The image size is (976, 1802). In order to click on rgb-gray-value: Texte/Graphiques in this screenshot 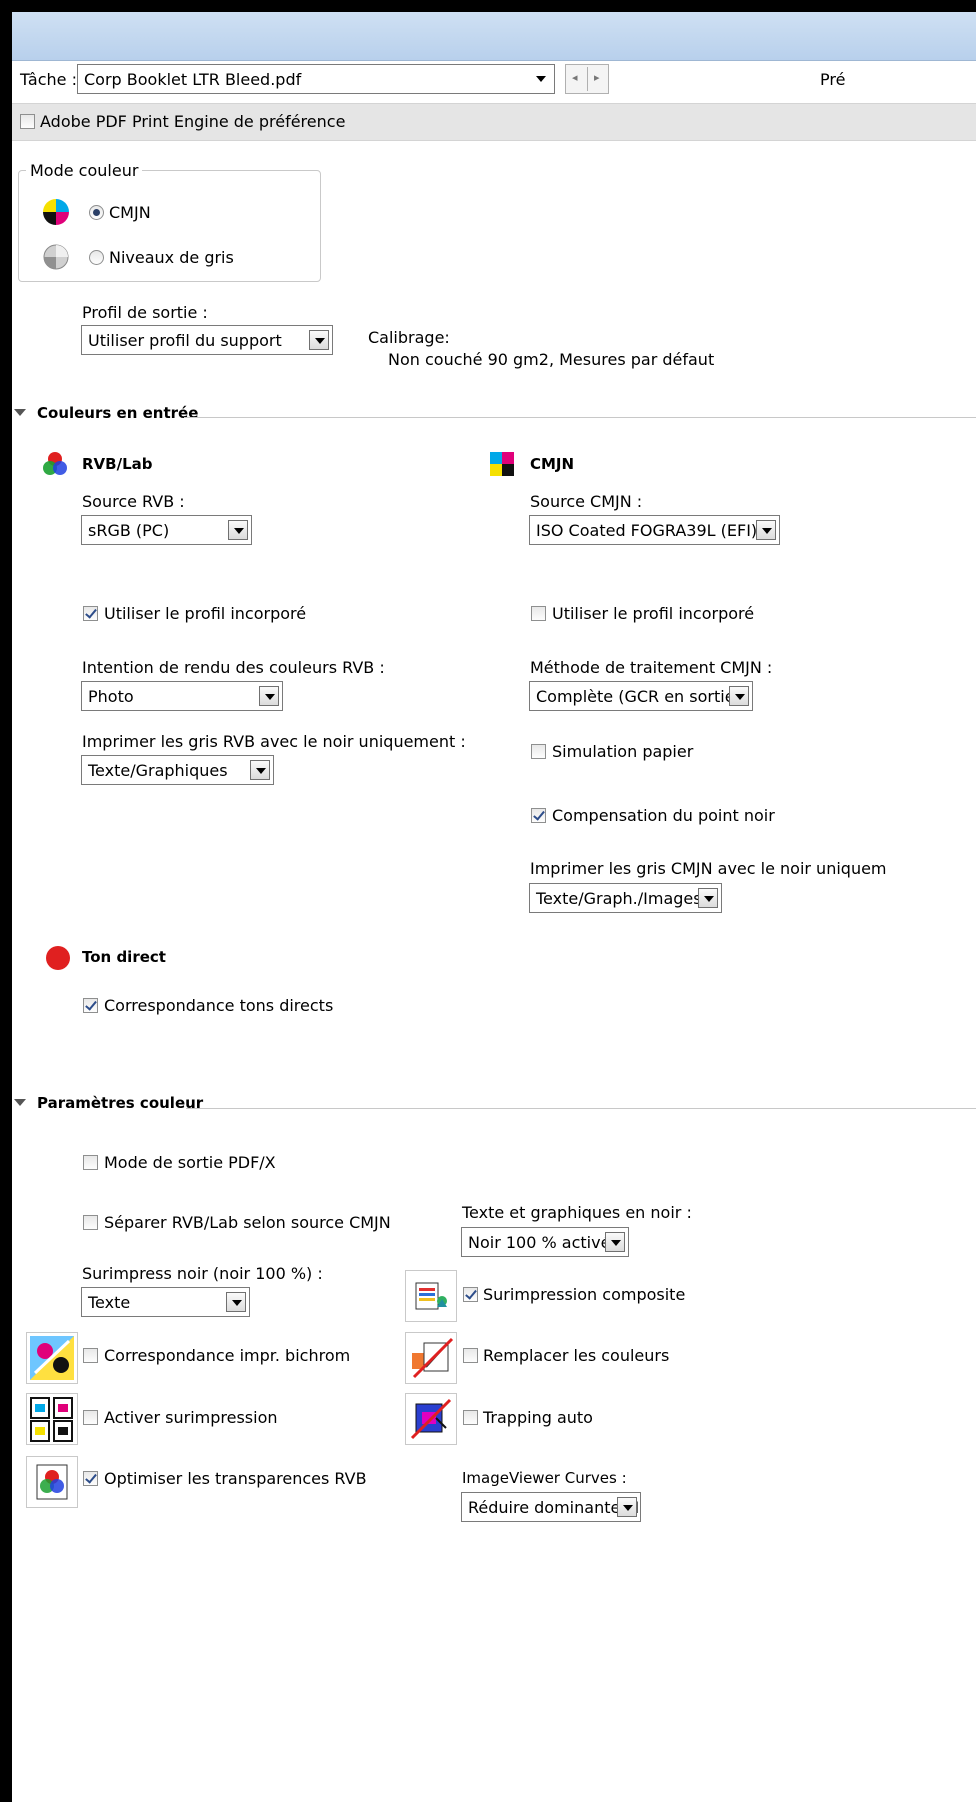, I will do `click(158, 770)`.